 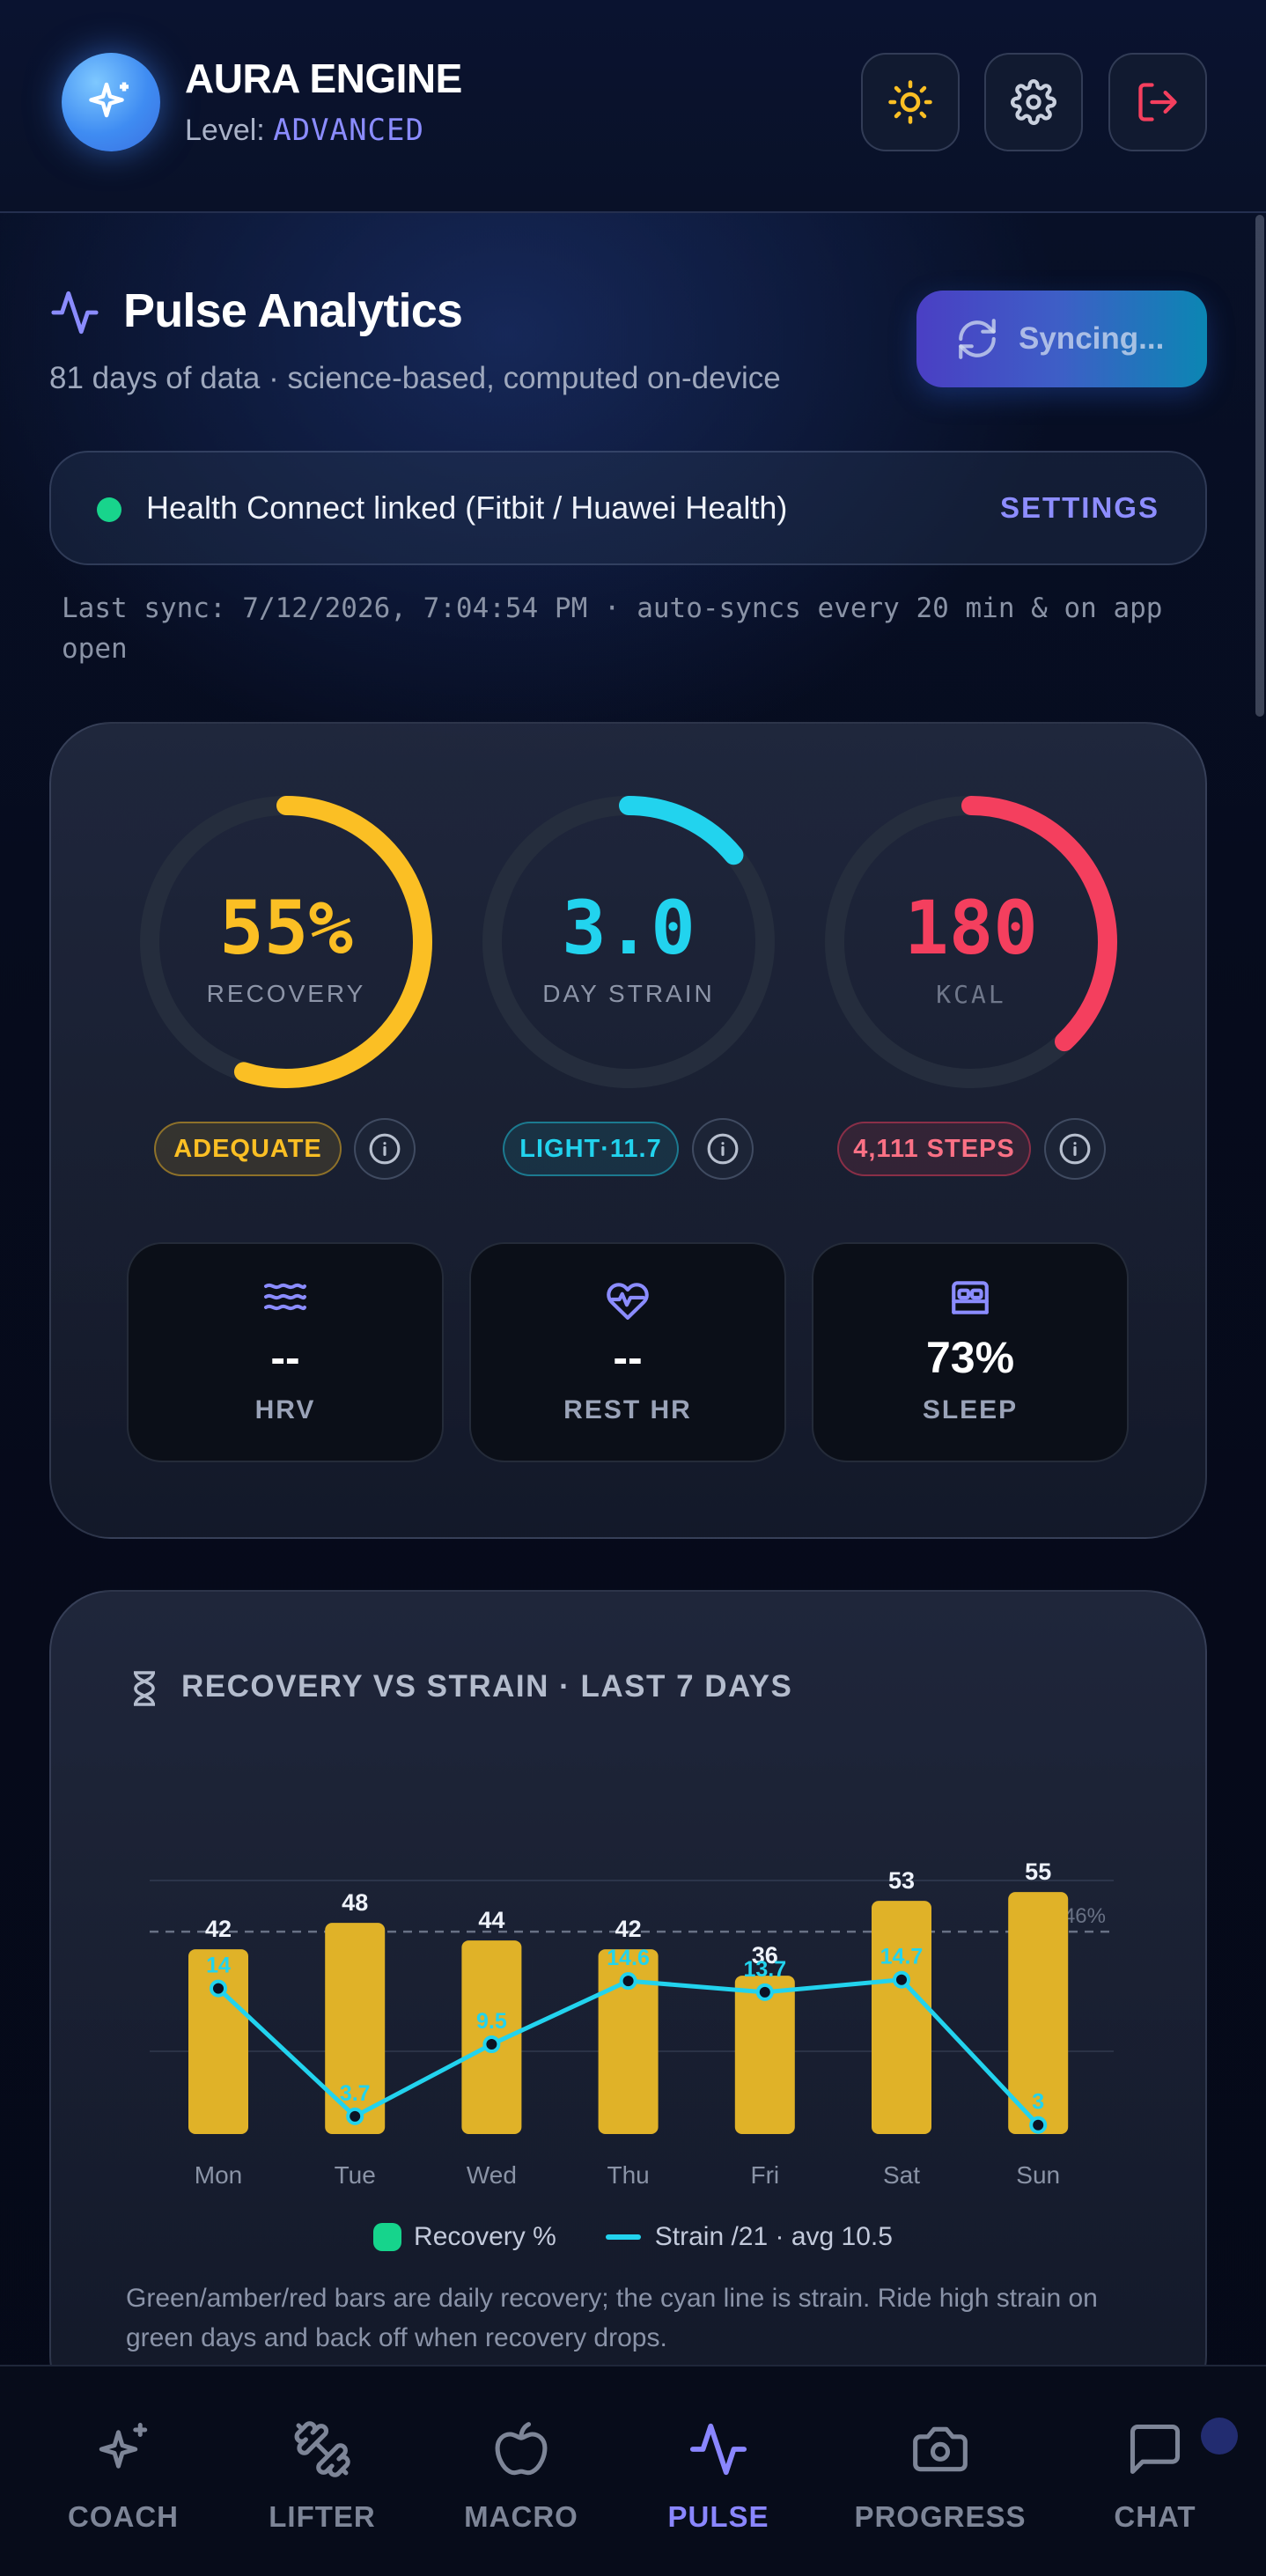 I want to click on legend-strain-label: Strain /21 · avg 10.5, so click(x=773, y=2237).